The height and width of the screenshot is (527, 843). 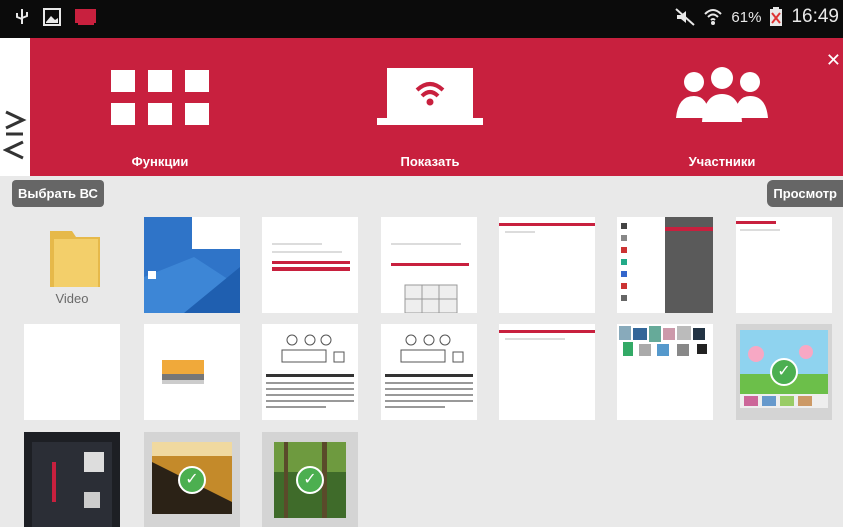 What do you see at coordinates (58, 193) in the screenshot?
I see `select-bc-button: Выбрать ВС` at bounding box center [58, 193].